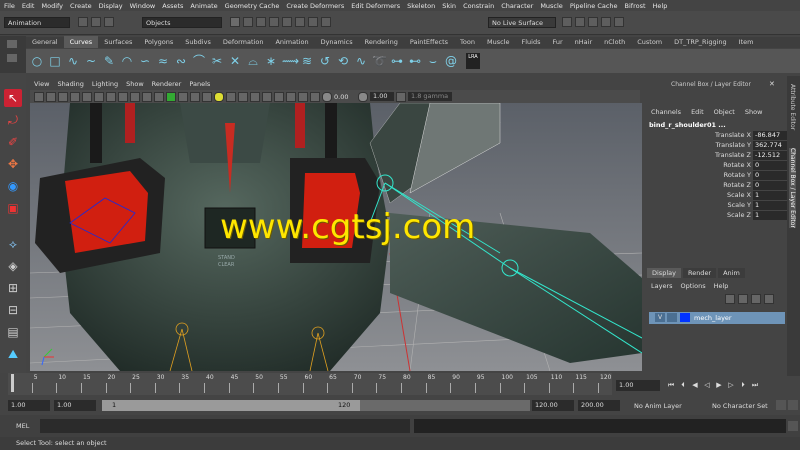  I want to click on channel-label: Scale Z, so click(699, 215).